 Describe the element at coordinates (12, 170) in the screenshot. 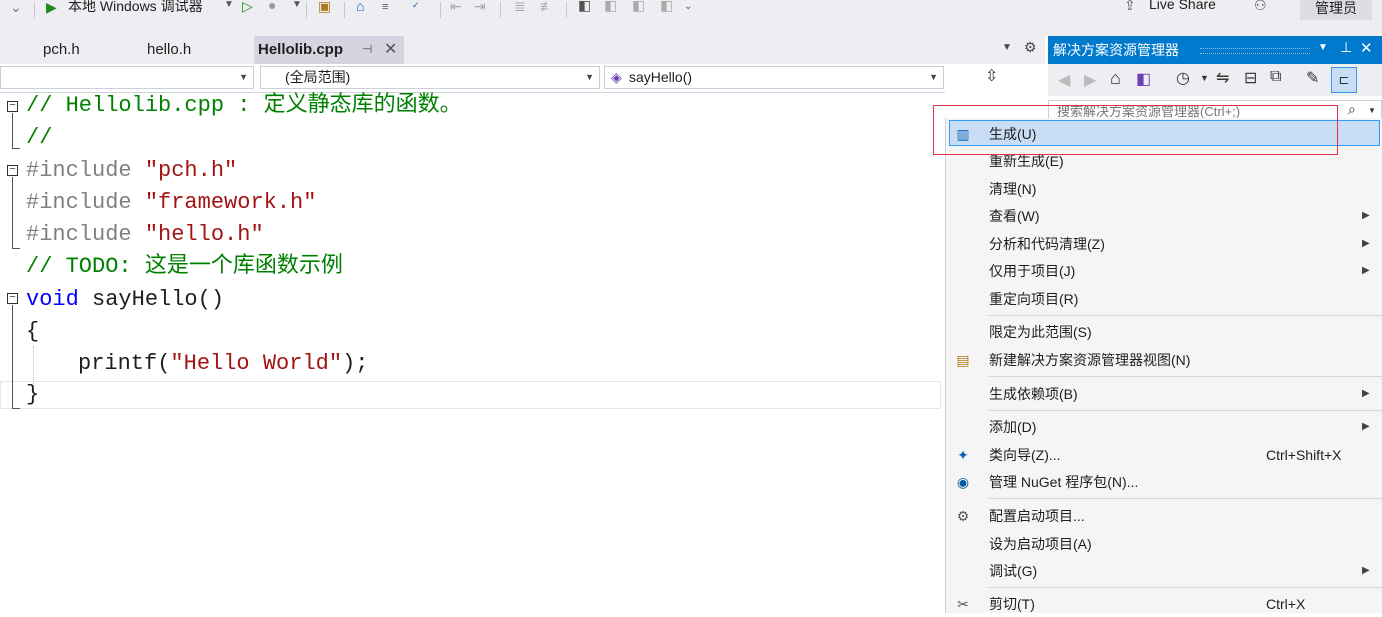

I see `collapse-includes-icon: −` at that location.